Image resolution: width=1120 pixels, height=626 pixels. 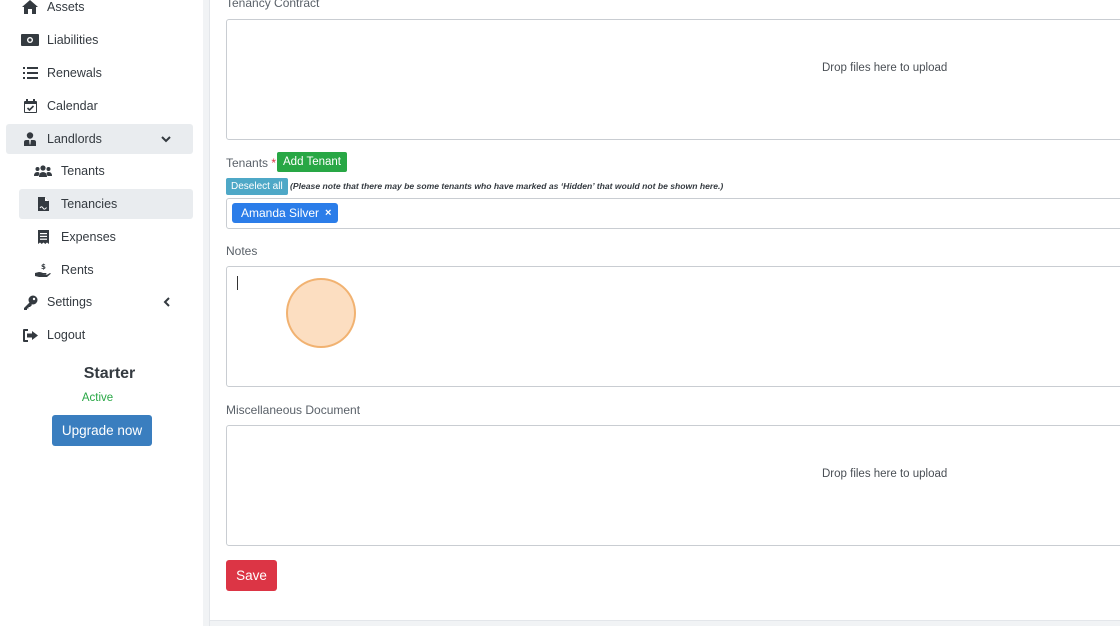 I want to click on tenants-label-text: Tenants, so click(x=247, y=163).